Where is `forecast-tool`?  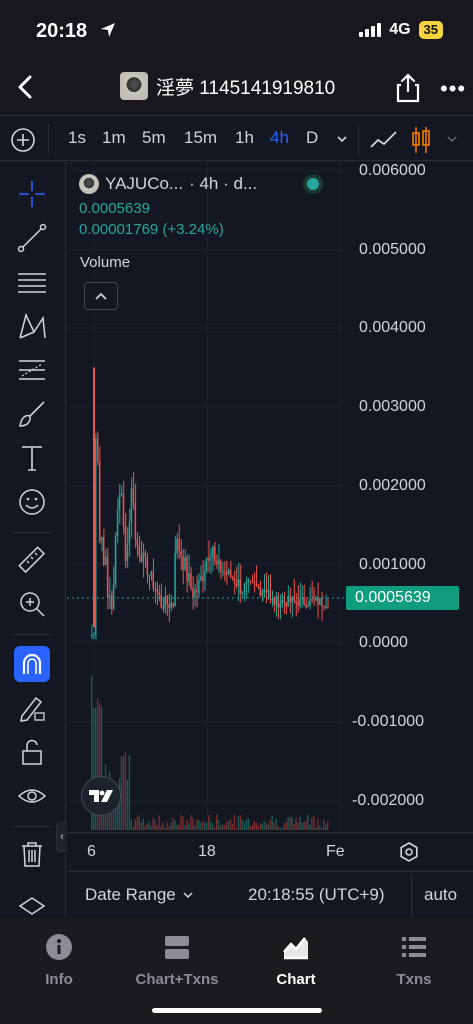 forecast-tool is located at coordinates (32, 370).